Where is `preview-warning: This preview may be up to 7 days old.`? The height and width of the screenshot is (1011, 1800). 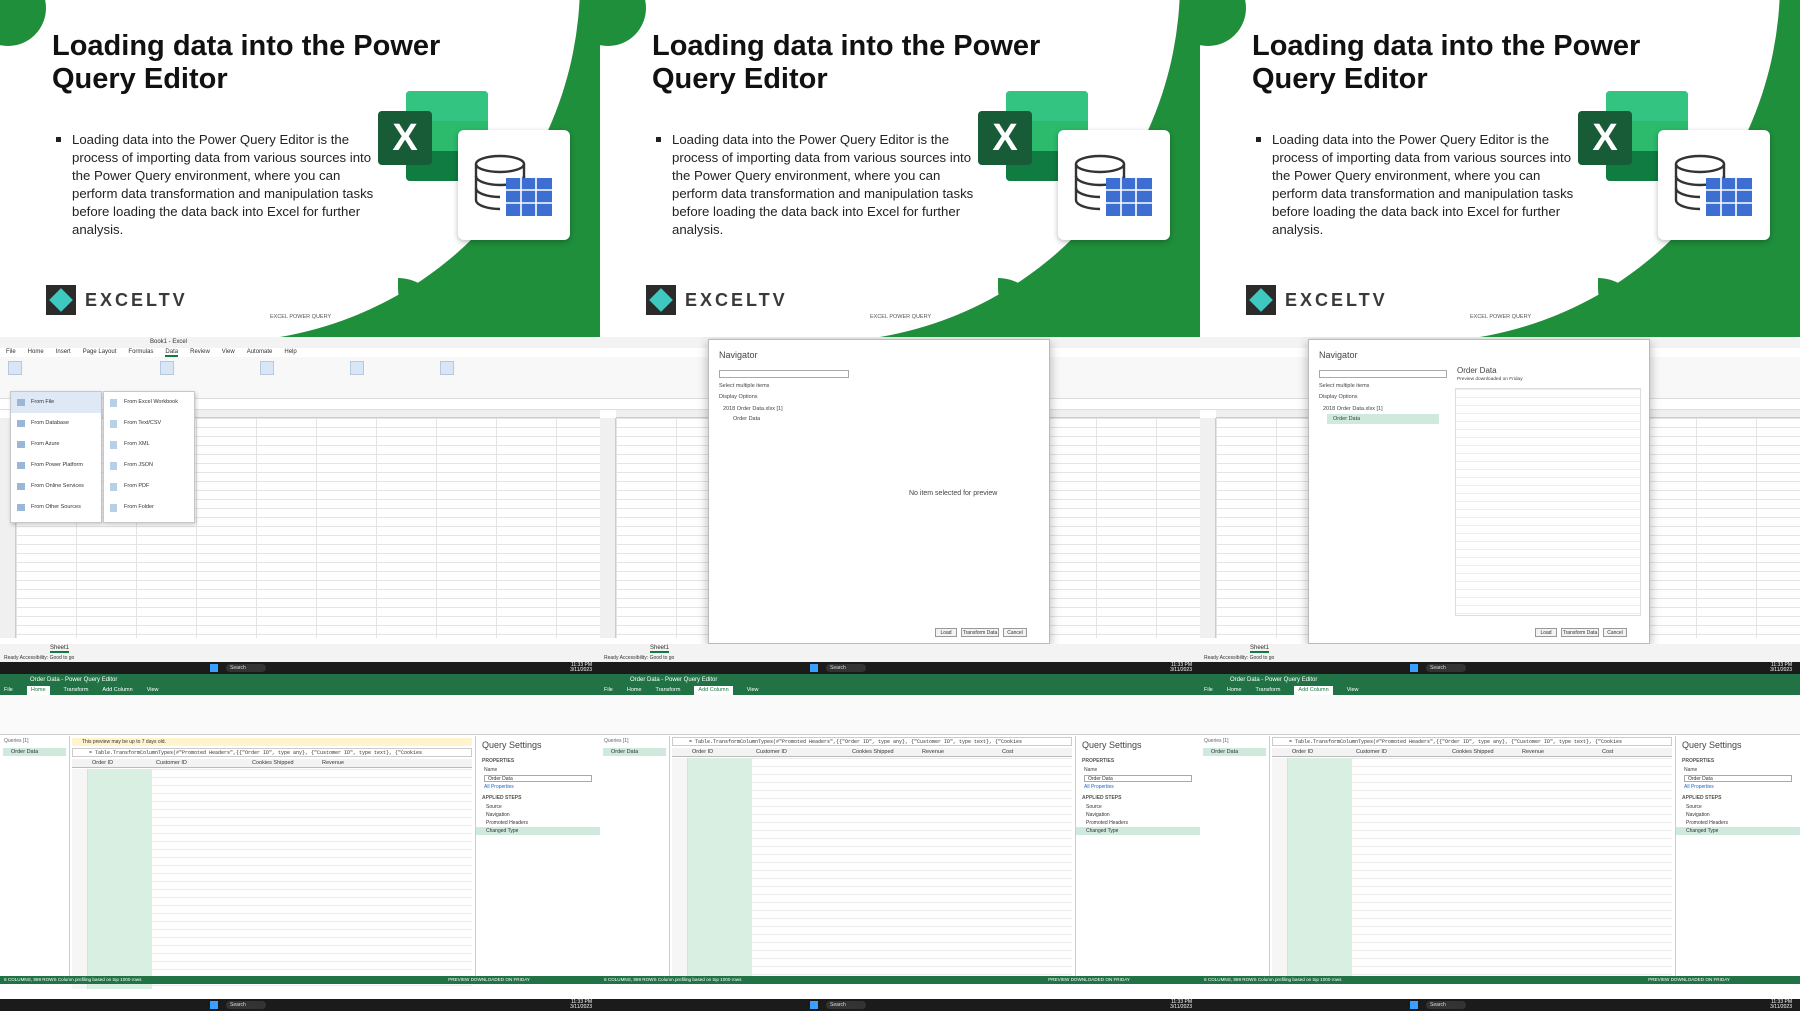 preview-warning: This preview may be up to 7 days old. is located at coordinates (272, 742).